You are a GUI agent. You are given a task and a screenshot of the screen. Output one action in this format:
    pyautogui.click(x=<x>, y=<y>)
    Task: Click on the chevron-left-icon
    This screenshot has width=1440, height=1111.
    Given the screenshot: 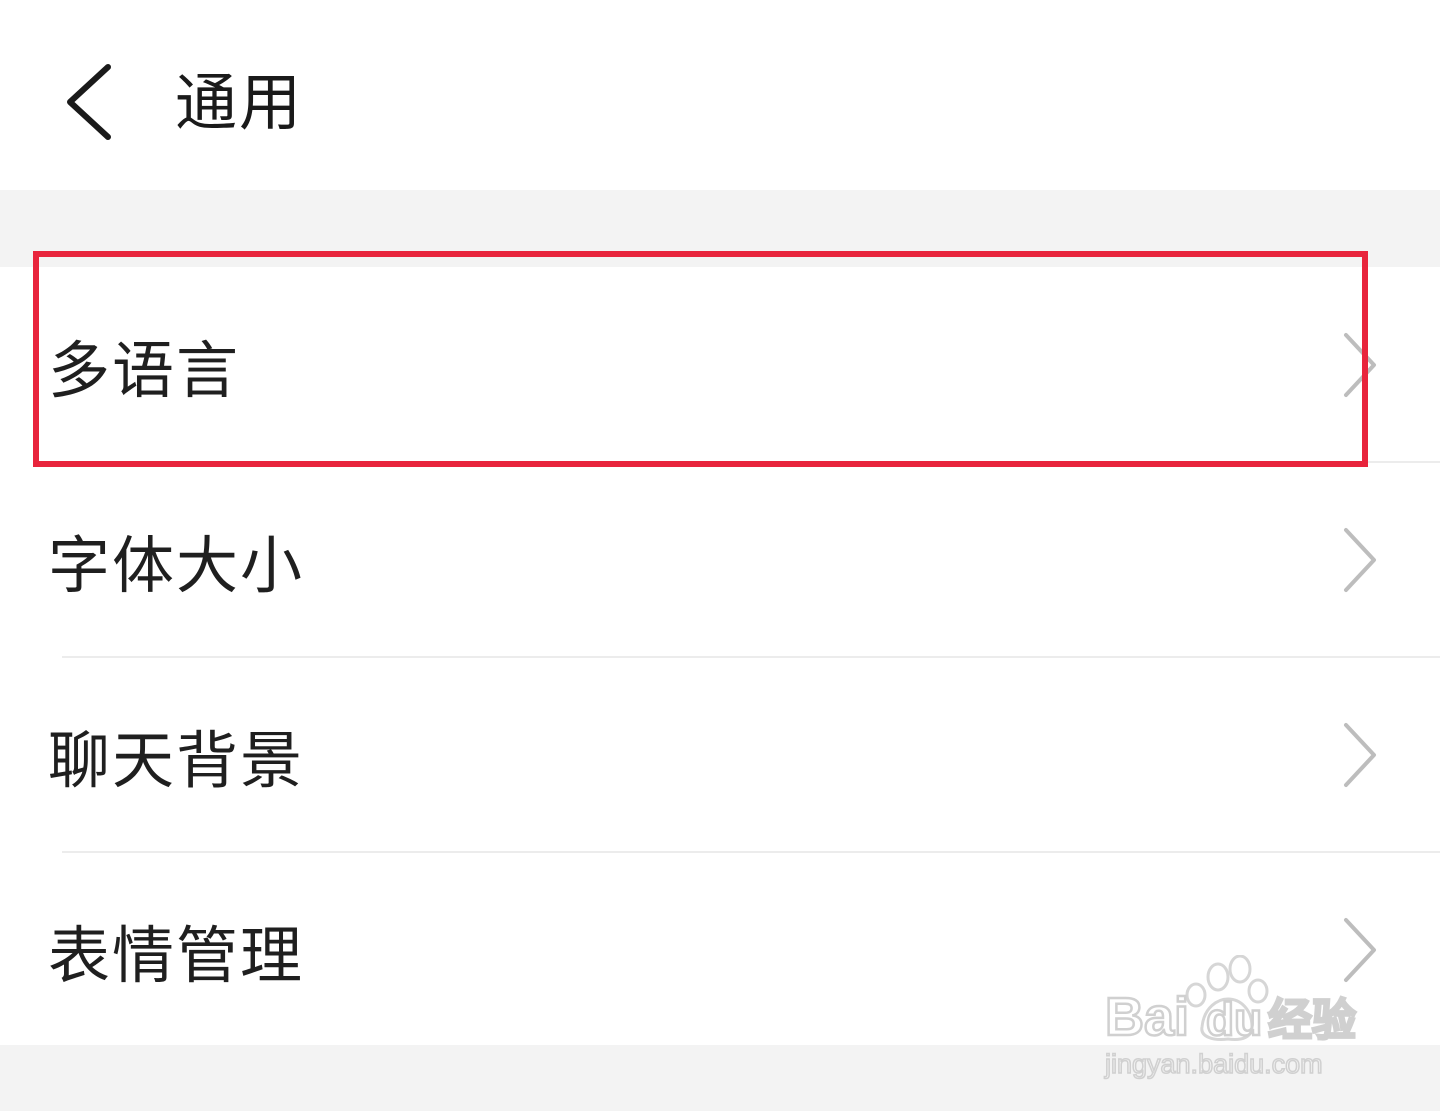 What is the action you would take?
    pyautogui.click(x=90, y=102)
    